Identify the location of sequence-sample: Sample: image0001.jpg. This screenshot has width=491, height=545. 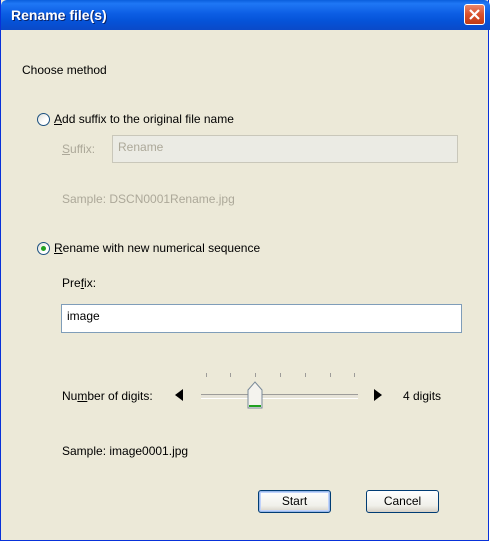
(125, 451).